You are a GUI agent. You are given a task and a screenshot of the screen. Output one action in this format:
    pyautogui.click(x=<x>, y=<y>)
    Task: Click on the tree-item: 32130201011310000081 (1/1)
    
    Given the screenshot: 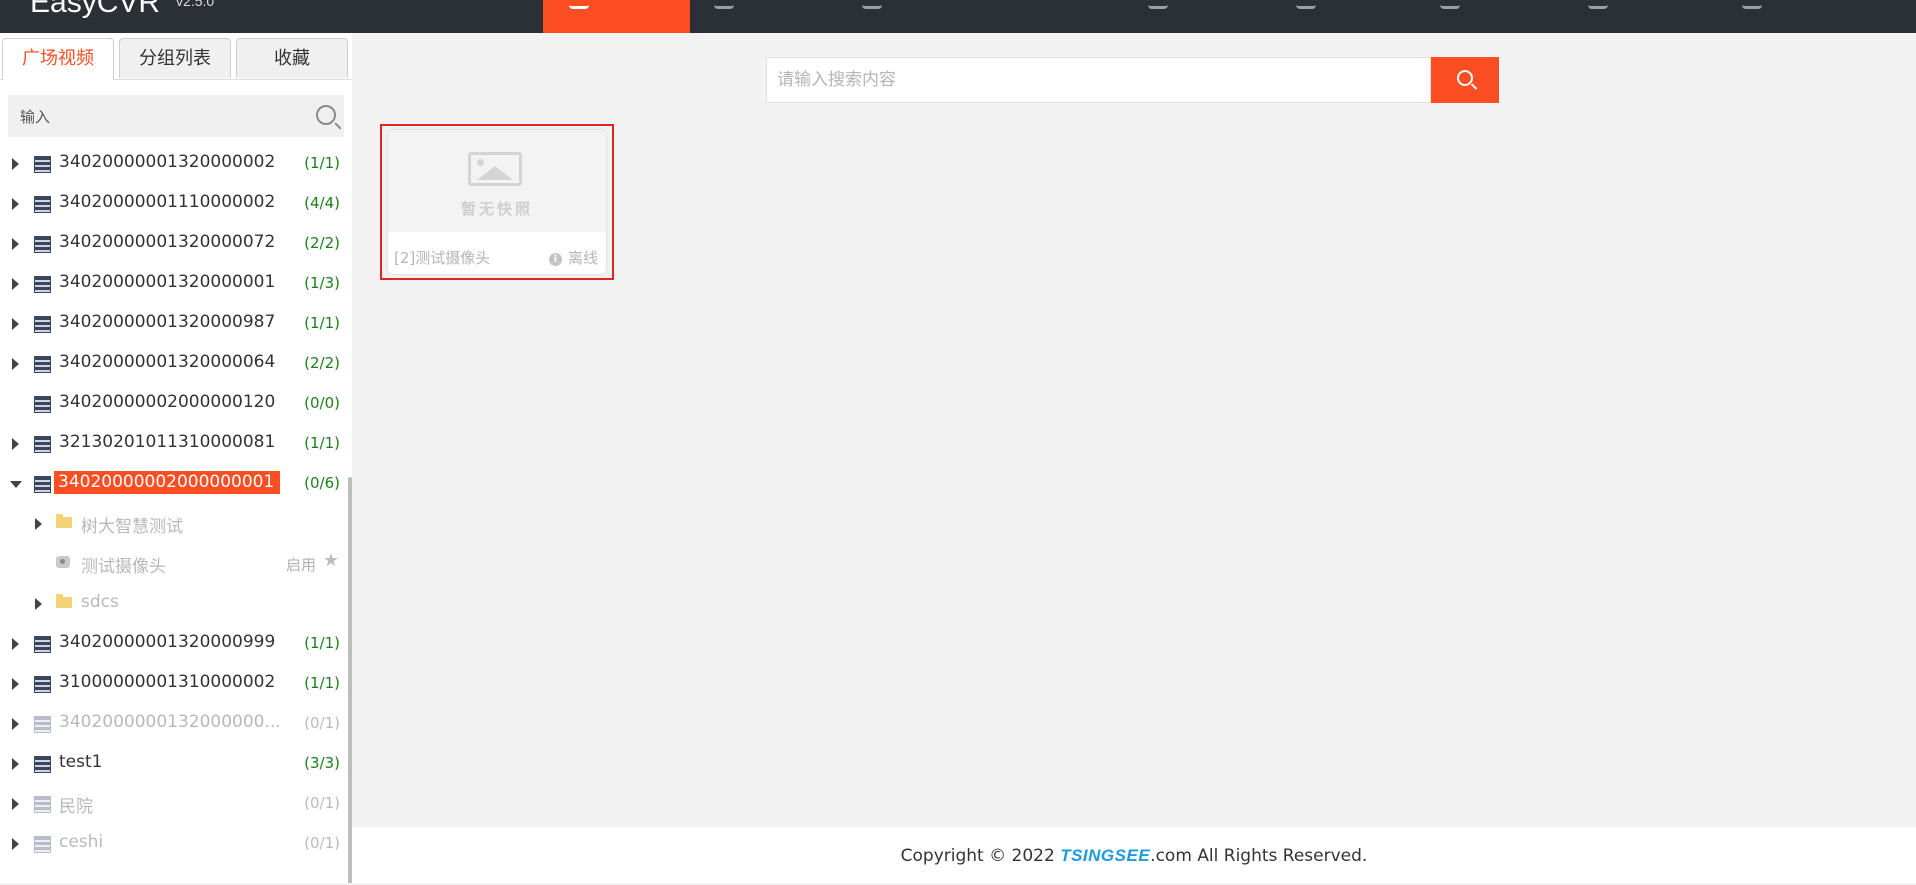 What is the action you would take?
    pyautogui.click(x=173, y=444)
    